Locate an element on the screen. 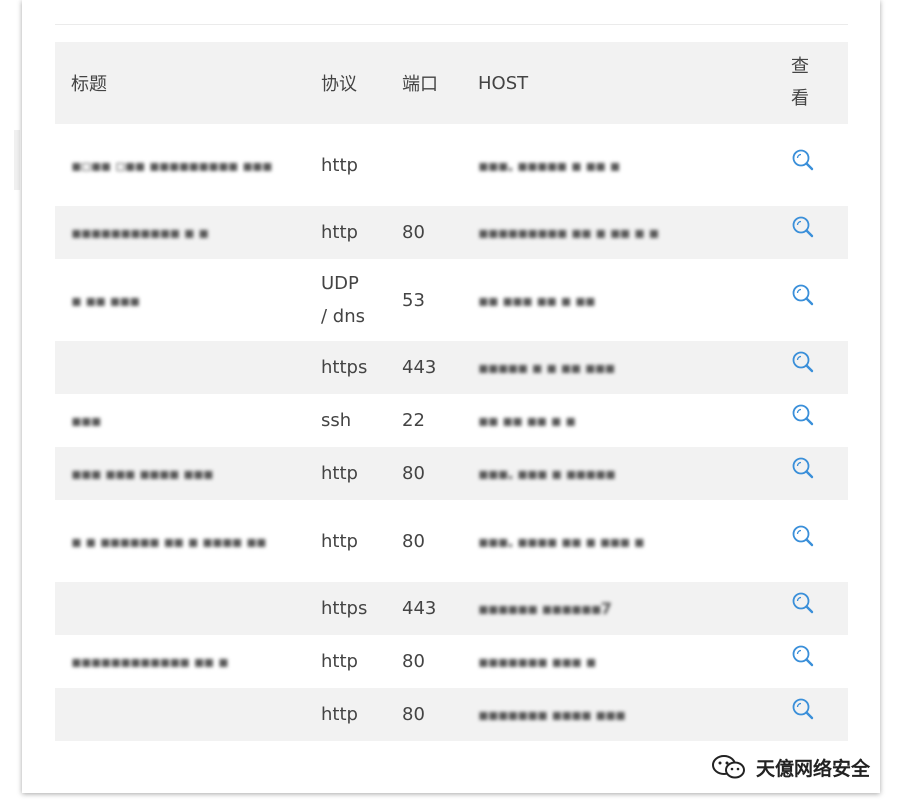  column-header-protocol: 协议 is located at coordinates (361, 83).